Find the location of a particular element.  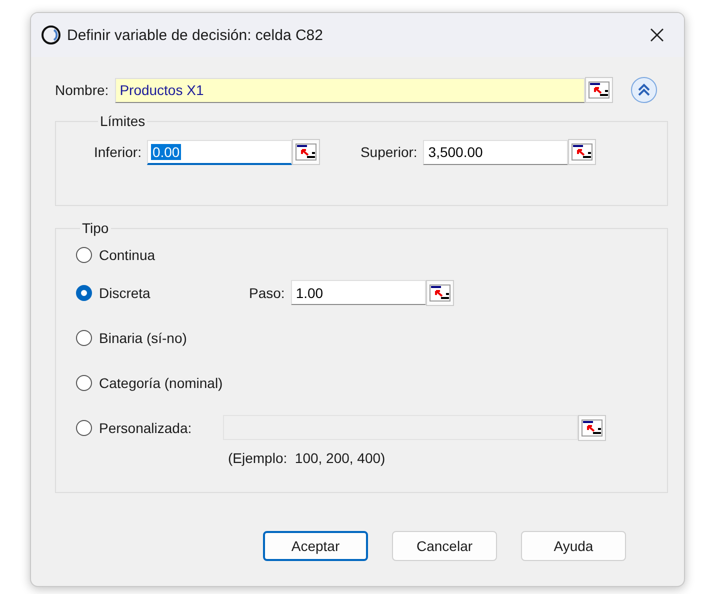

option-label: Categoría (nominal) is located at coordinates (161, 382).